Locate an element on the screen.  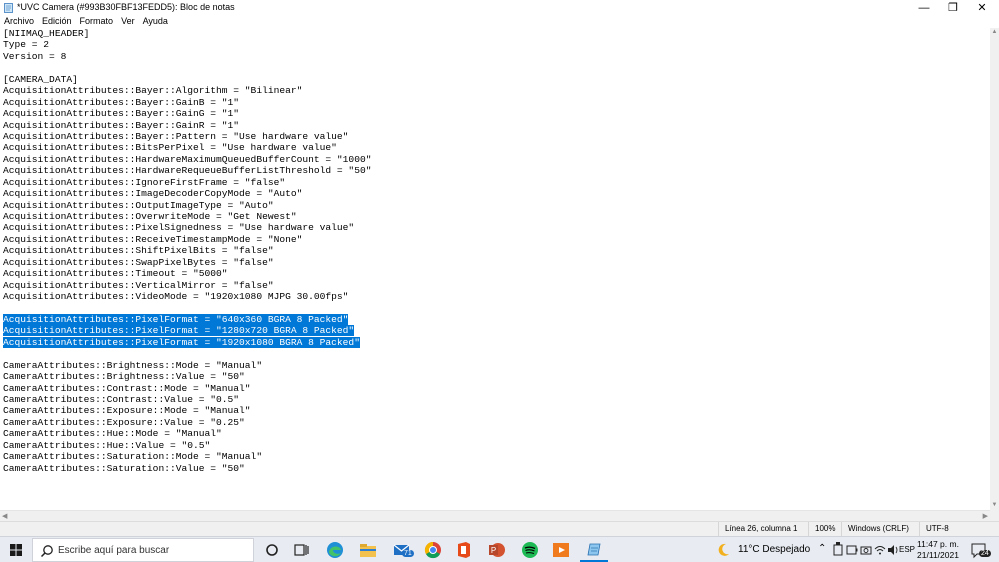
text-line: [NIIMAQ_HEADER] is located at coordinates (495, 33).